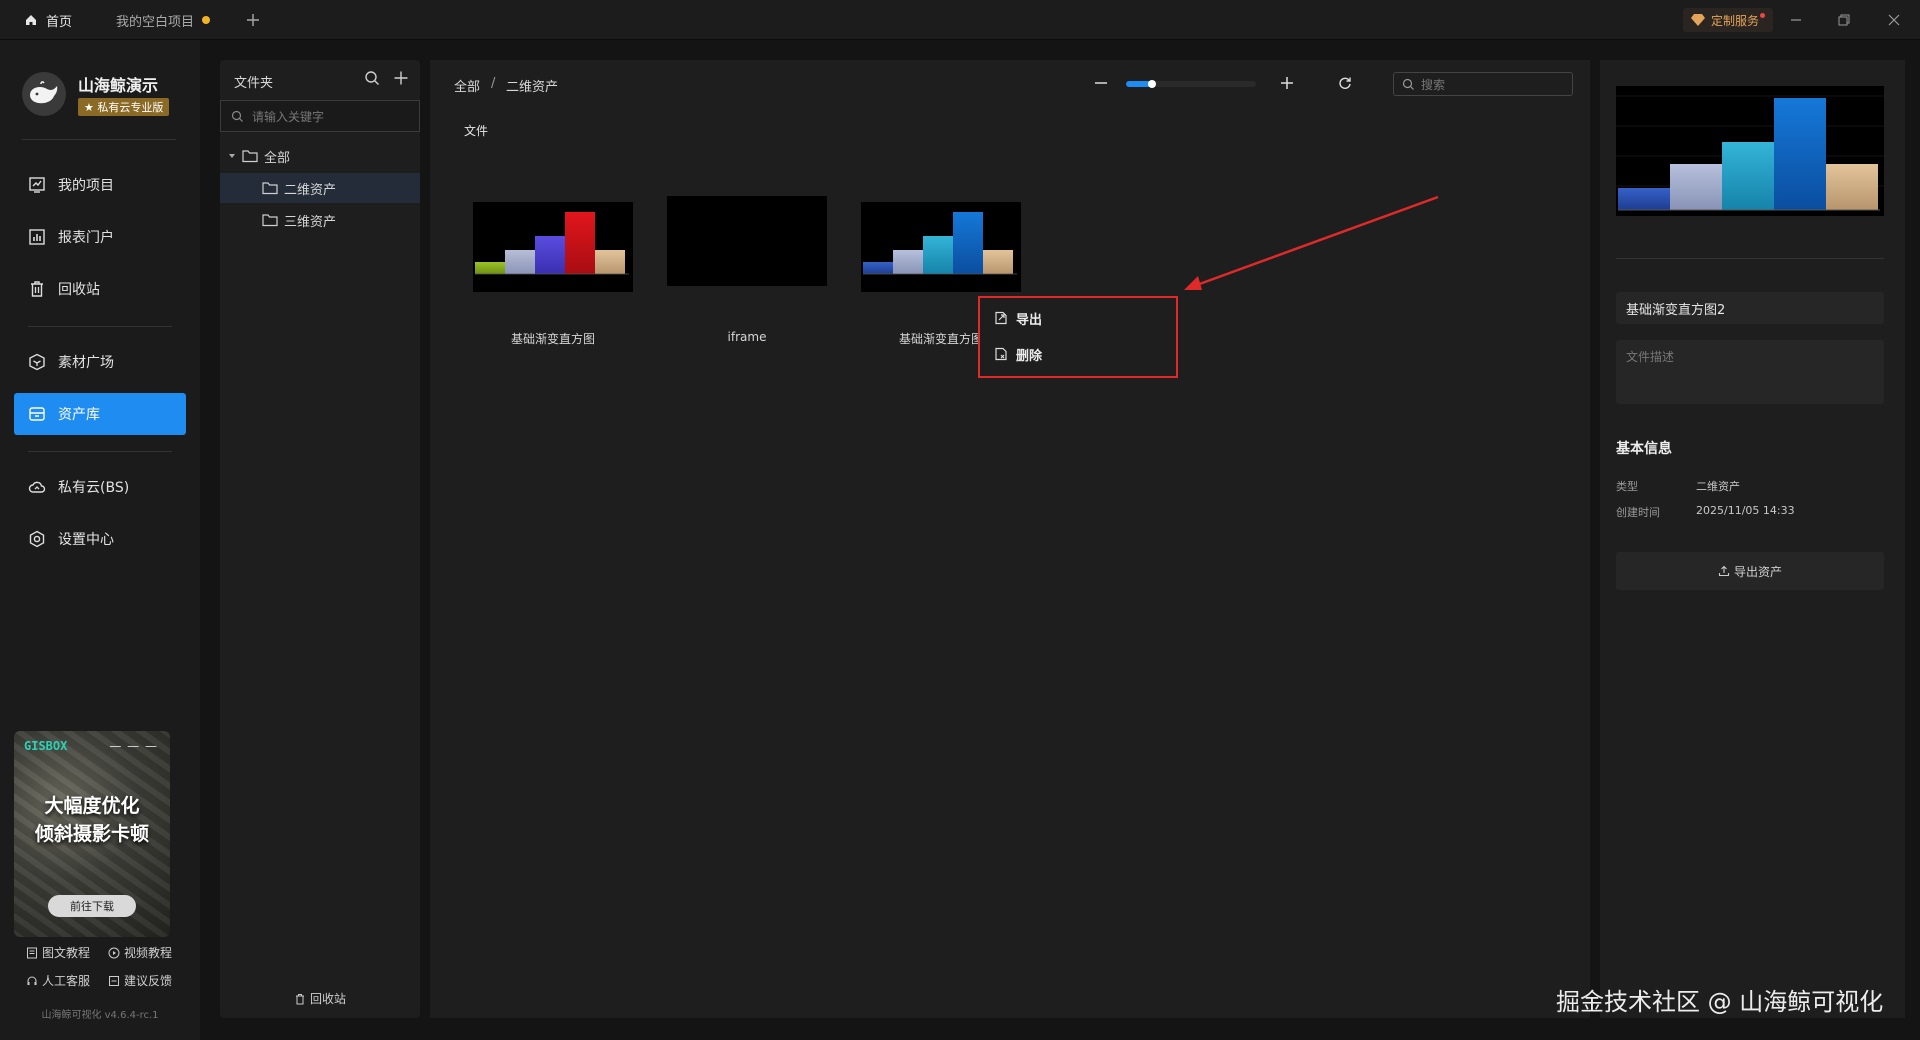 This screenshot has width=1920, height=1040. I want to click on promo-dash: — — —, so click(133, 746).